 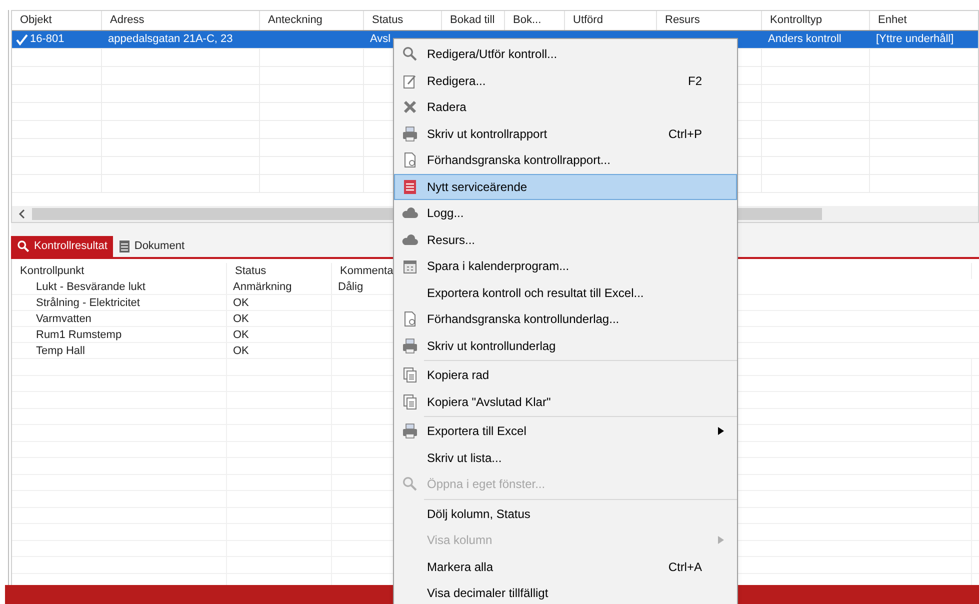 What do you see at coordinates (170, 40) in the screenshot?
I see `table-cell-text: appedalsgatan 21A-C, 23` at bounding box center [170, 40].